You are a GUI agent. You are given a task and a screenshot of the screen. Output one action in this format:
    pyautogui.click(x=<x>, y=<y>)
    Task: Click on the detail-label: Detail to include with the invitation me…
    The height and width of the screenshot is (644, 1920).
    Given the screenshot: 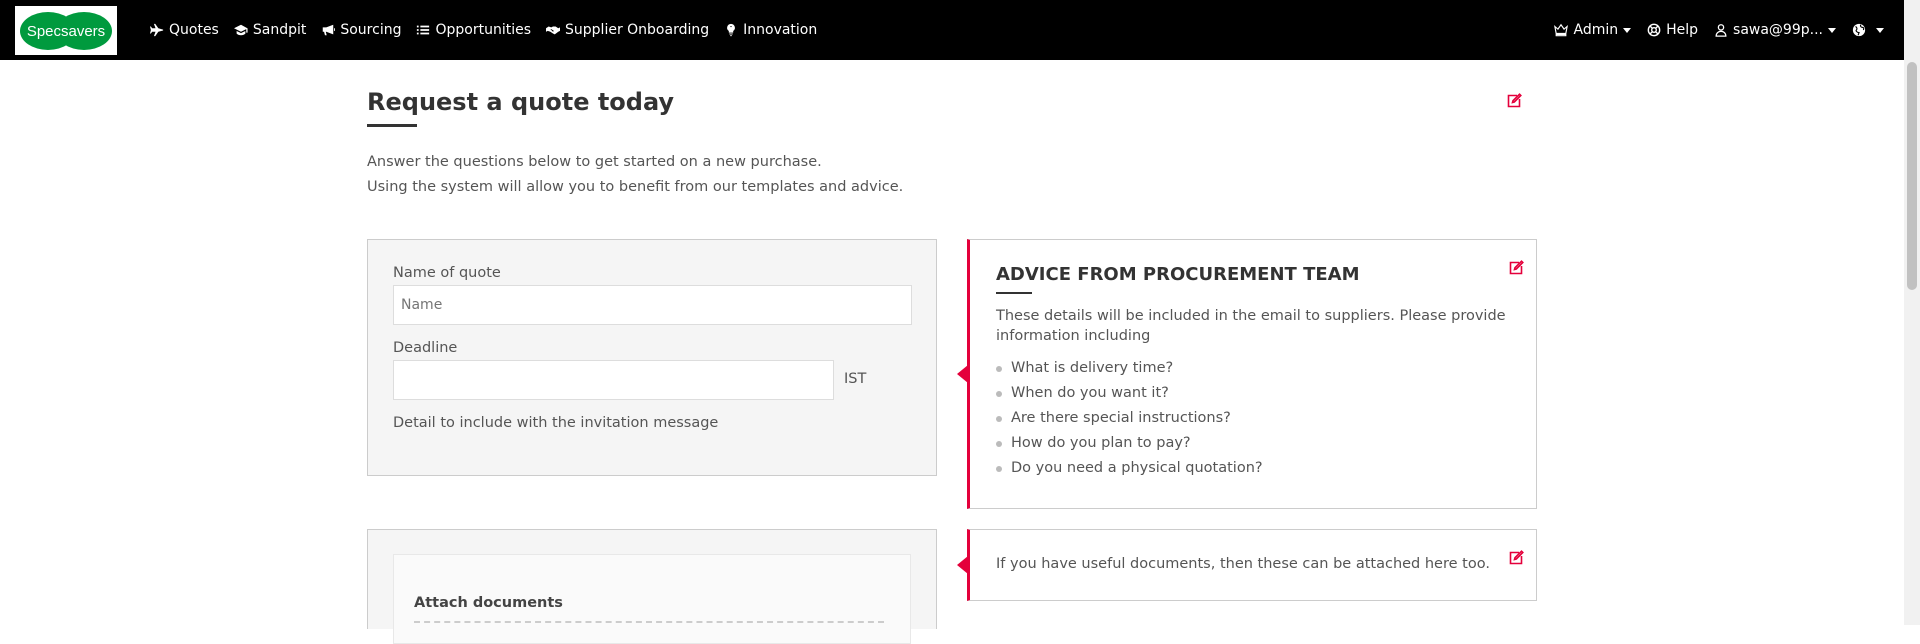 What is the action you would take?
    pyautogui.click(x=556, y=423)
    